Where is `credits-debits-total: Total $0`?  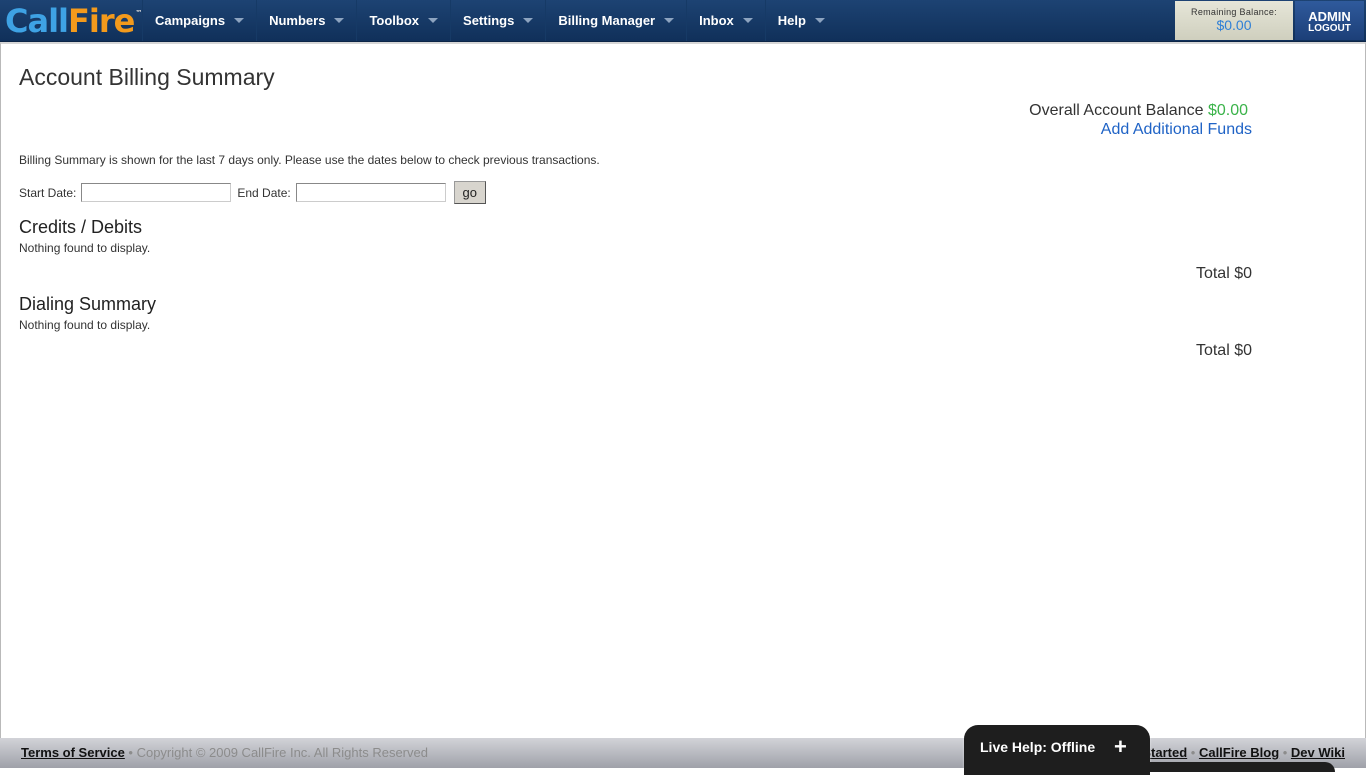
credits-debits-total: Total $0 is located at coordinates (1223, 273).